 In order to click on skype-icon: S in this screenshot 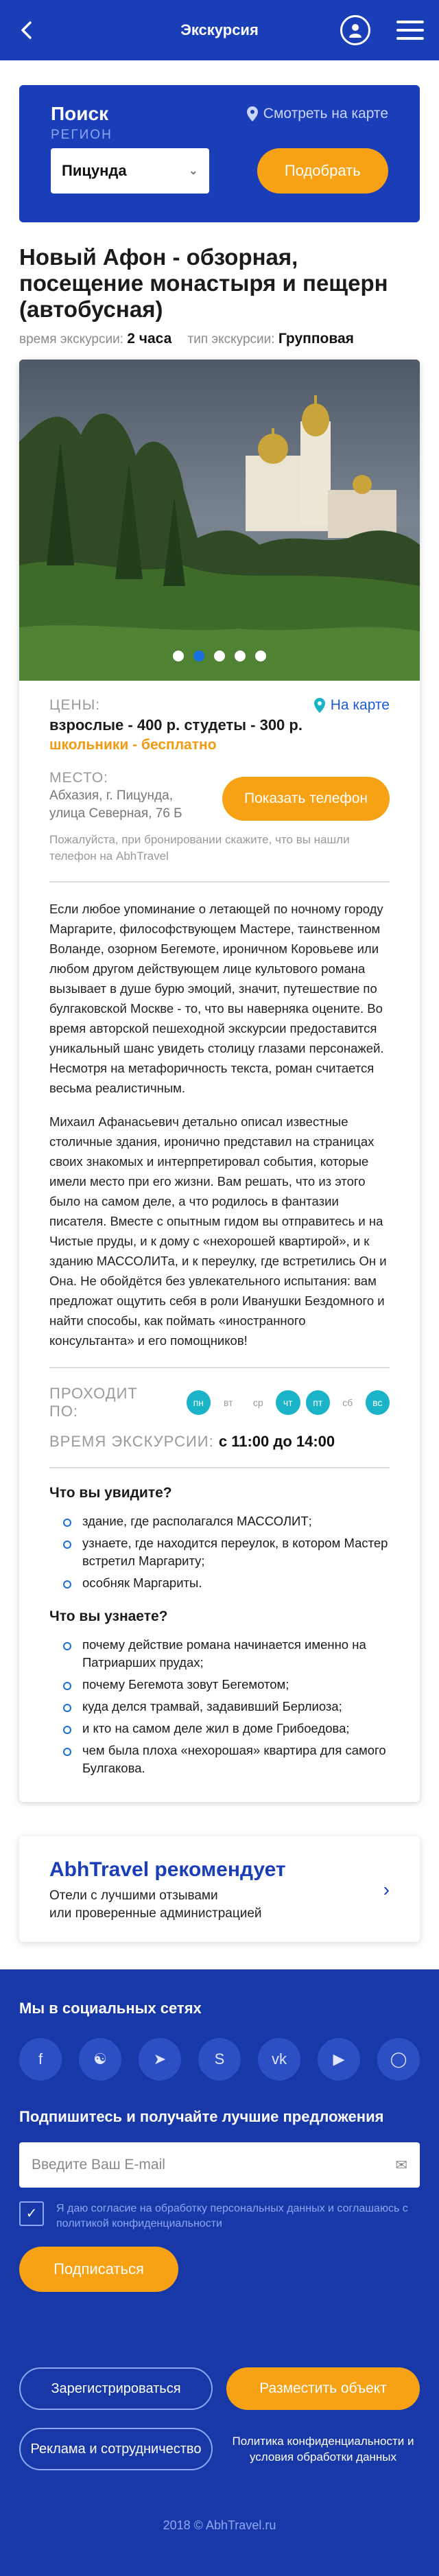, I will do `click(219, 2059)`.